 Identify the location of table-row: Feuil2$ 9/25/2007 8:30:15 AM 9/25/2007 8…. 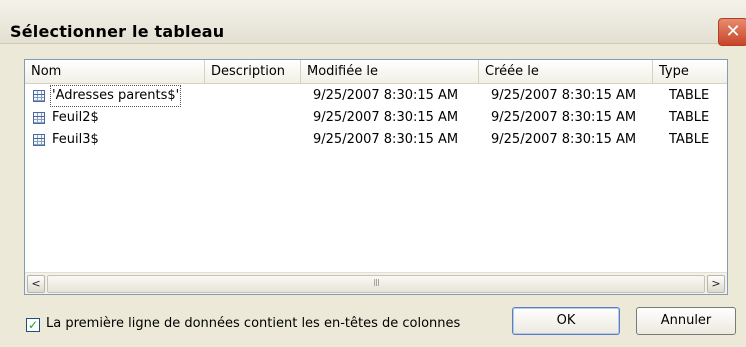
(376, 118).